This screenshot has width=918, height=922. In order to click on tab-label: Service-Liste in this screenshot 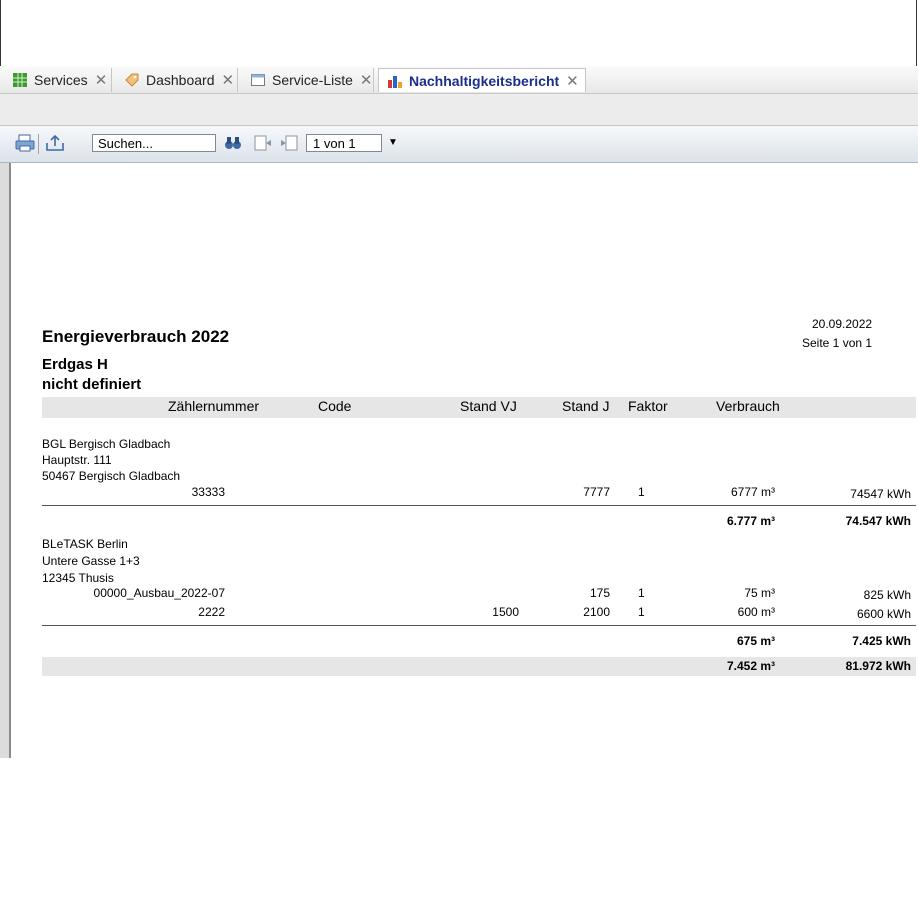, I will do `click(312, 80)`.